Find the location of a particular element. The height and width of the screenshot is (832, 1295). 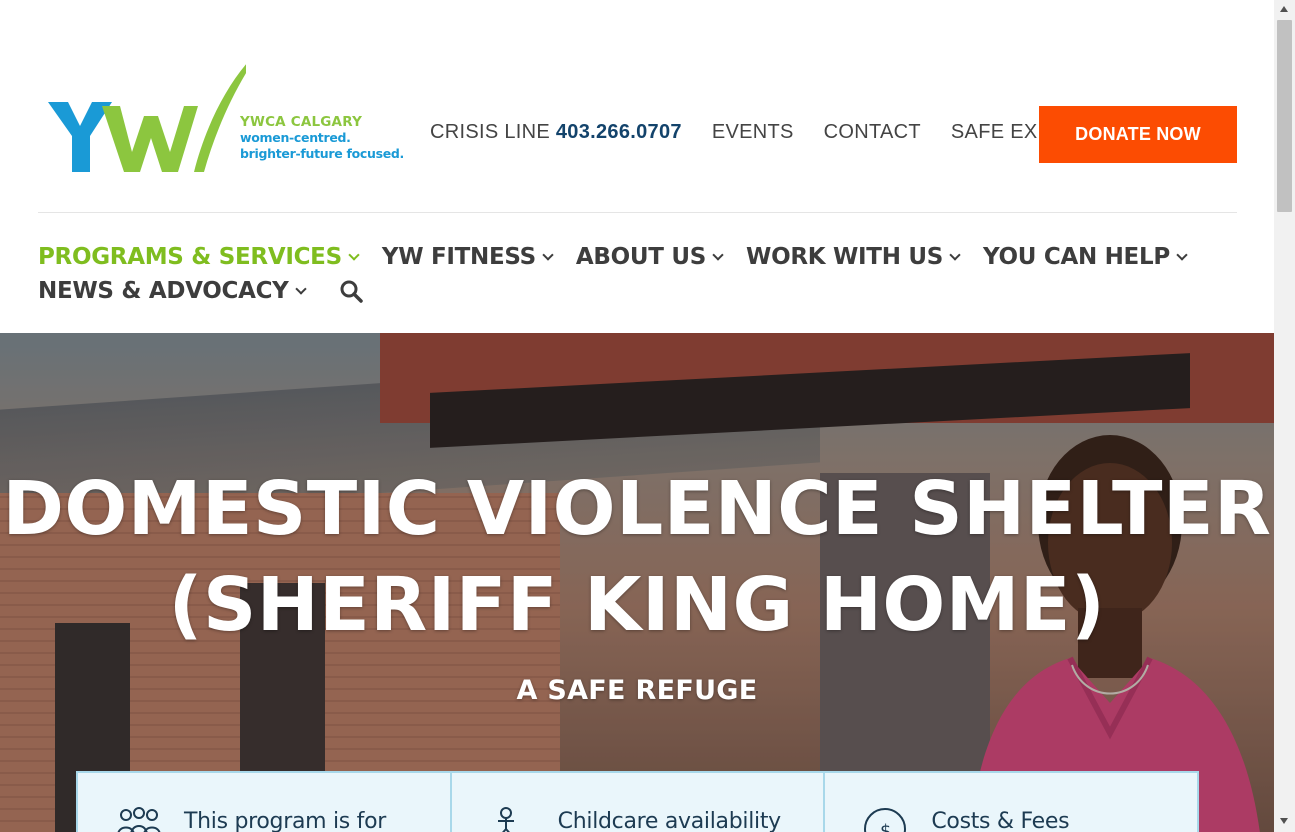

nav-item-news-advocacy: NEWS & ADVOCACY is located at coordinates (172, 291).